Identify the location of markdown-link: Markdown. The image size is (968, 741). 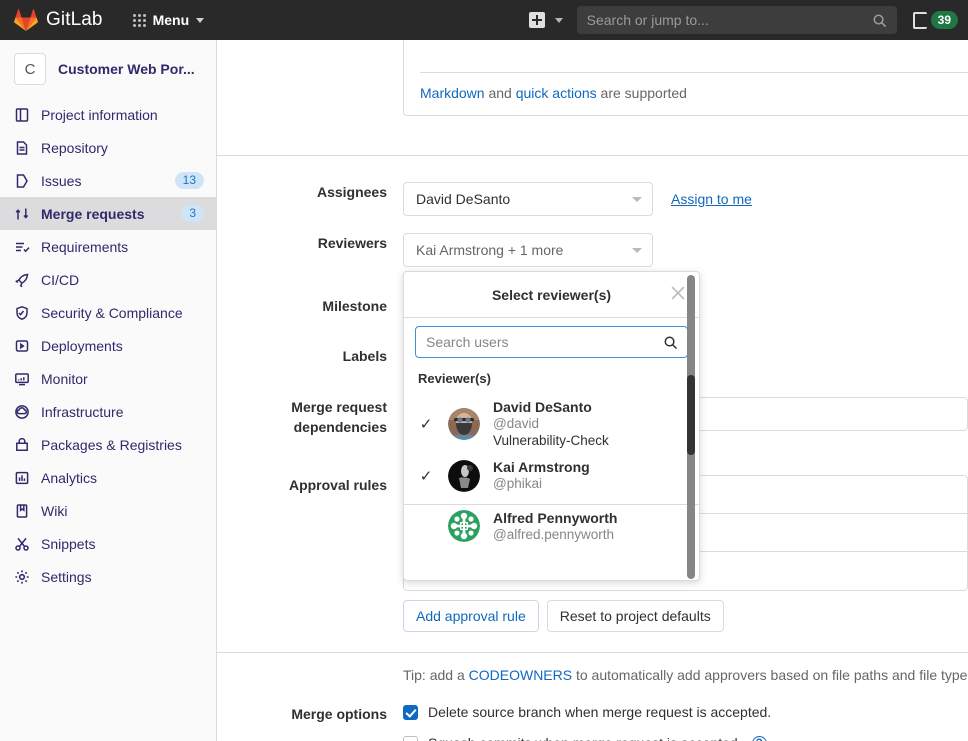
(452, 93).